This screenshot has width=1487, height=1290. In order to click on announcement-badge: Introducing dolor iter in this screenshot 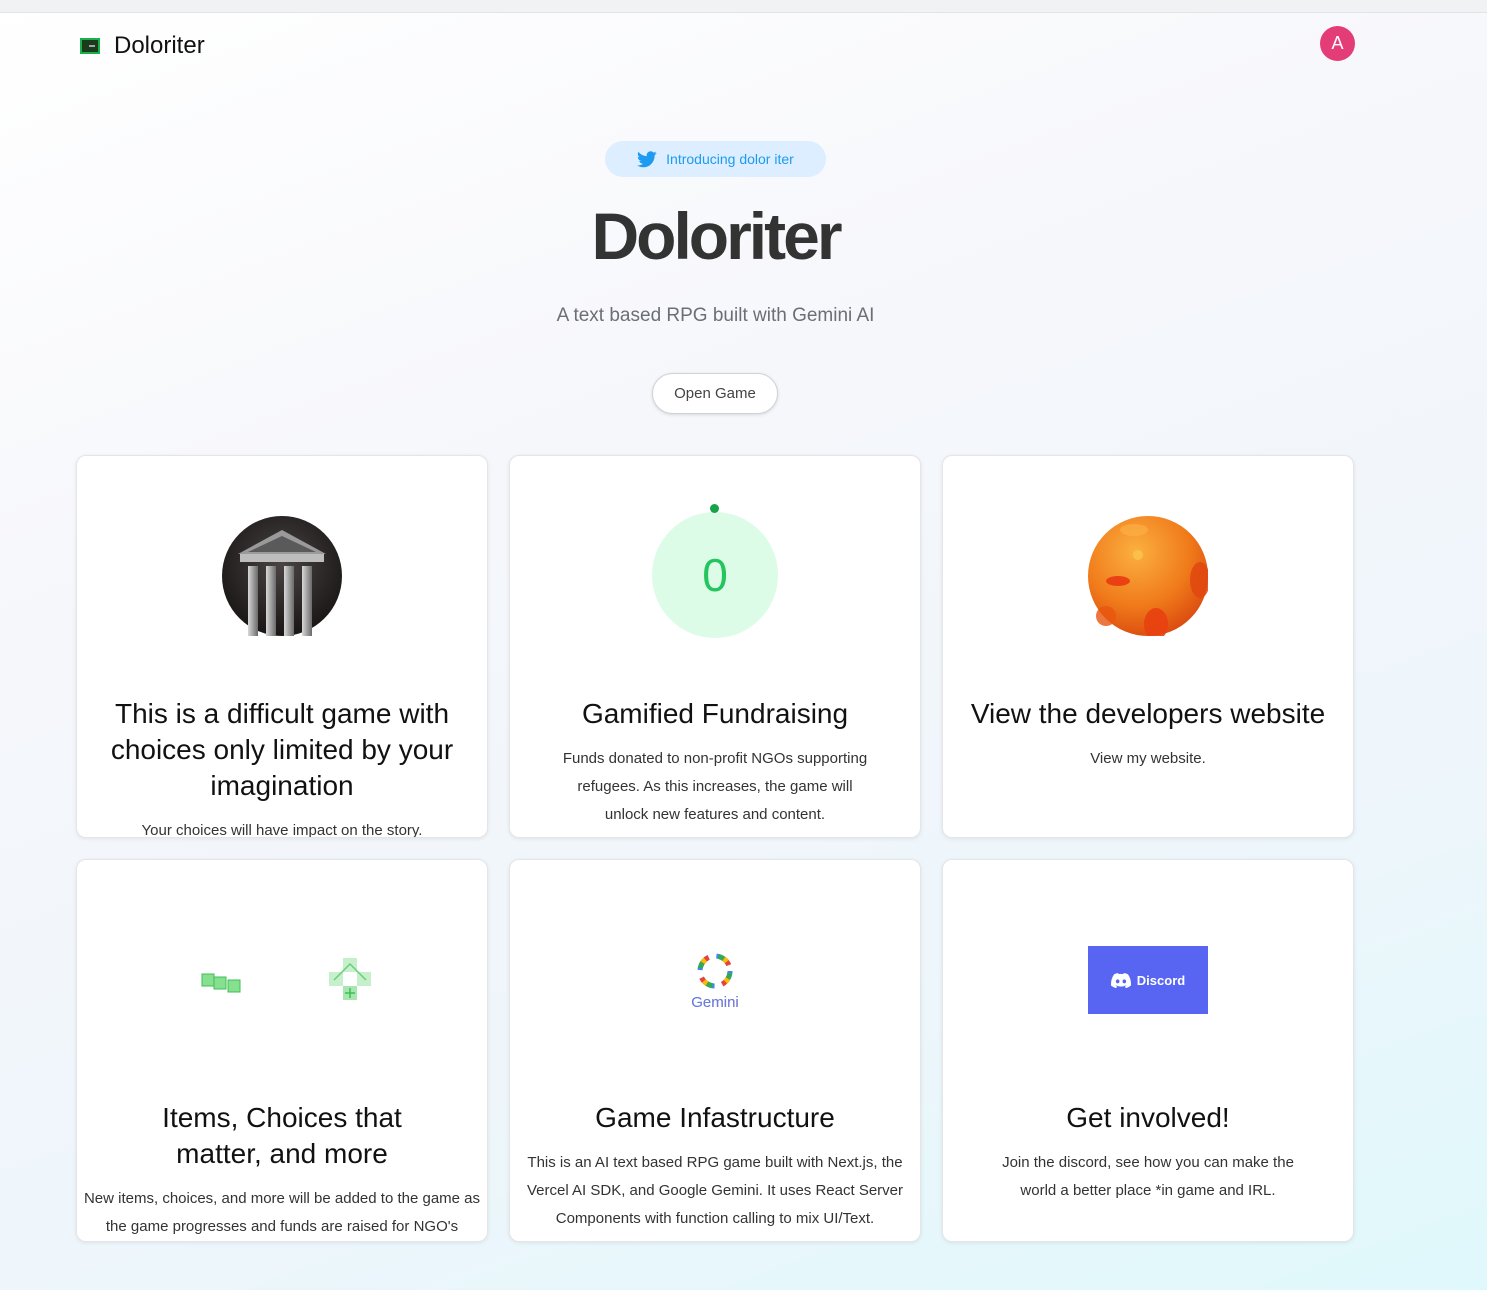, I will do `click(715, 159)`.